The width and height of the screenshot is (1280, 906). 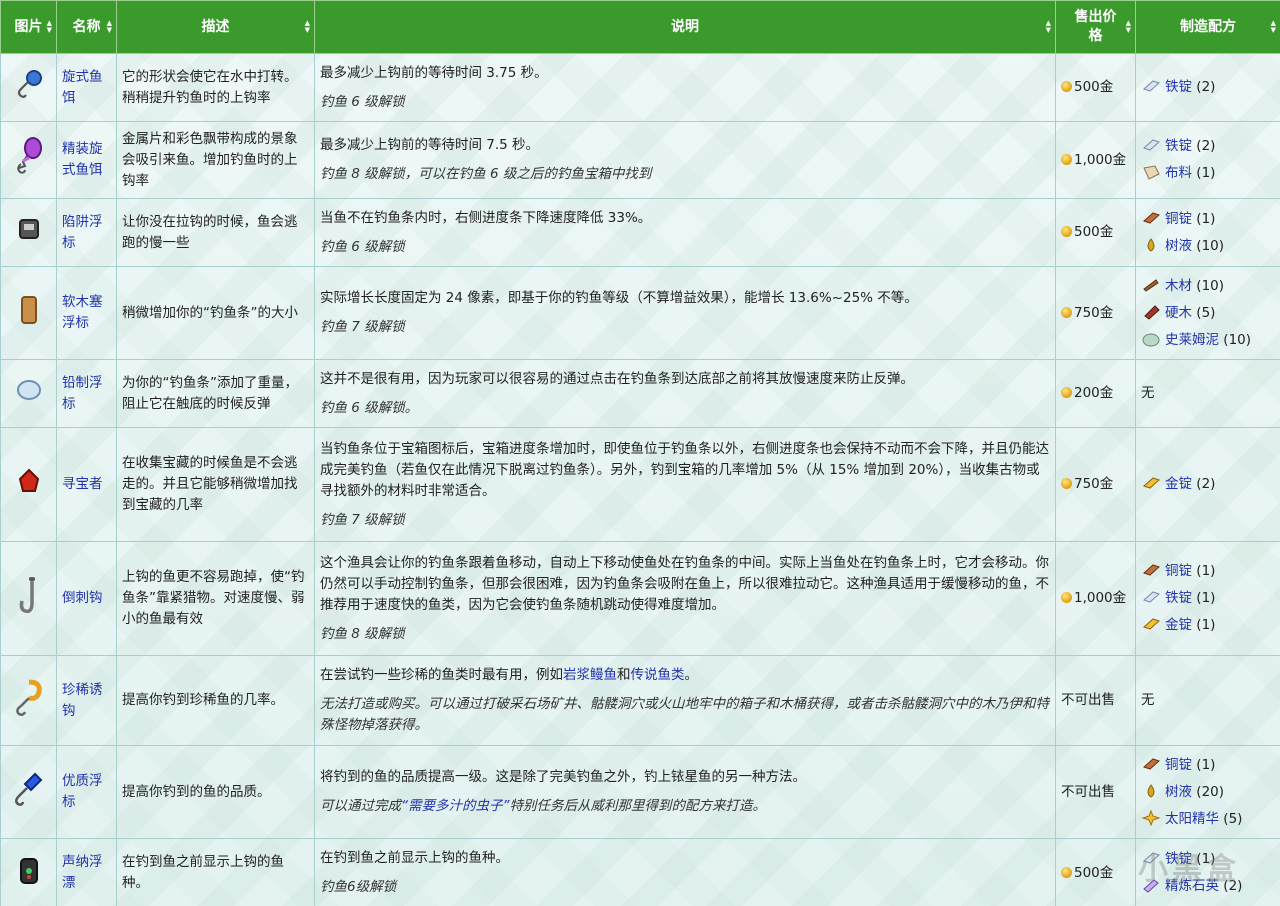 I want to click on item-name: 倒刺钩, so click(x=86, y=598).